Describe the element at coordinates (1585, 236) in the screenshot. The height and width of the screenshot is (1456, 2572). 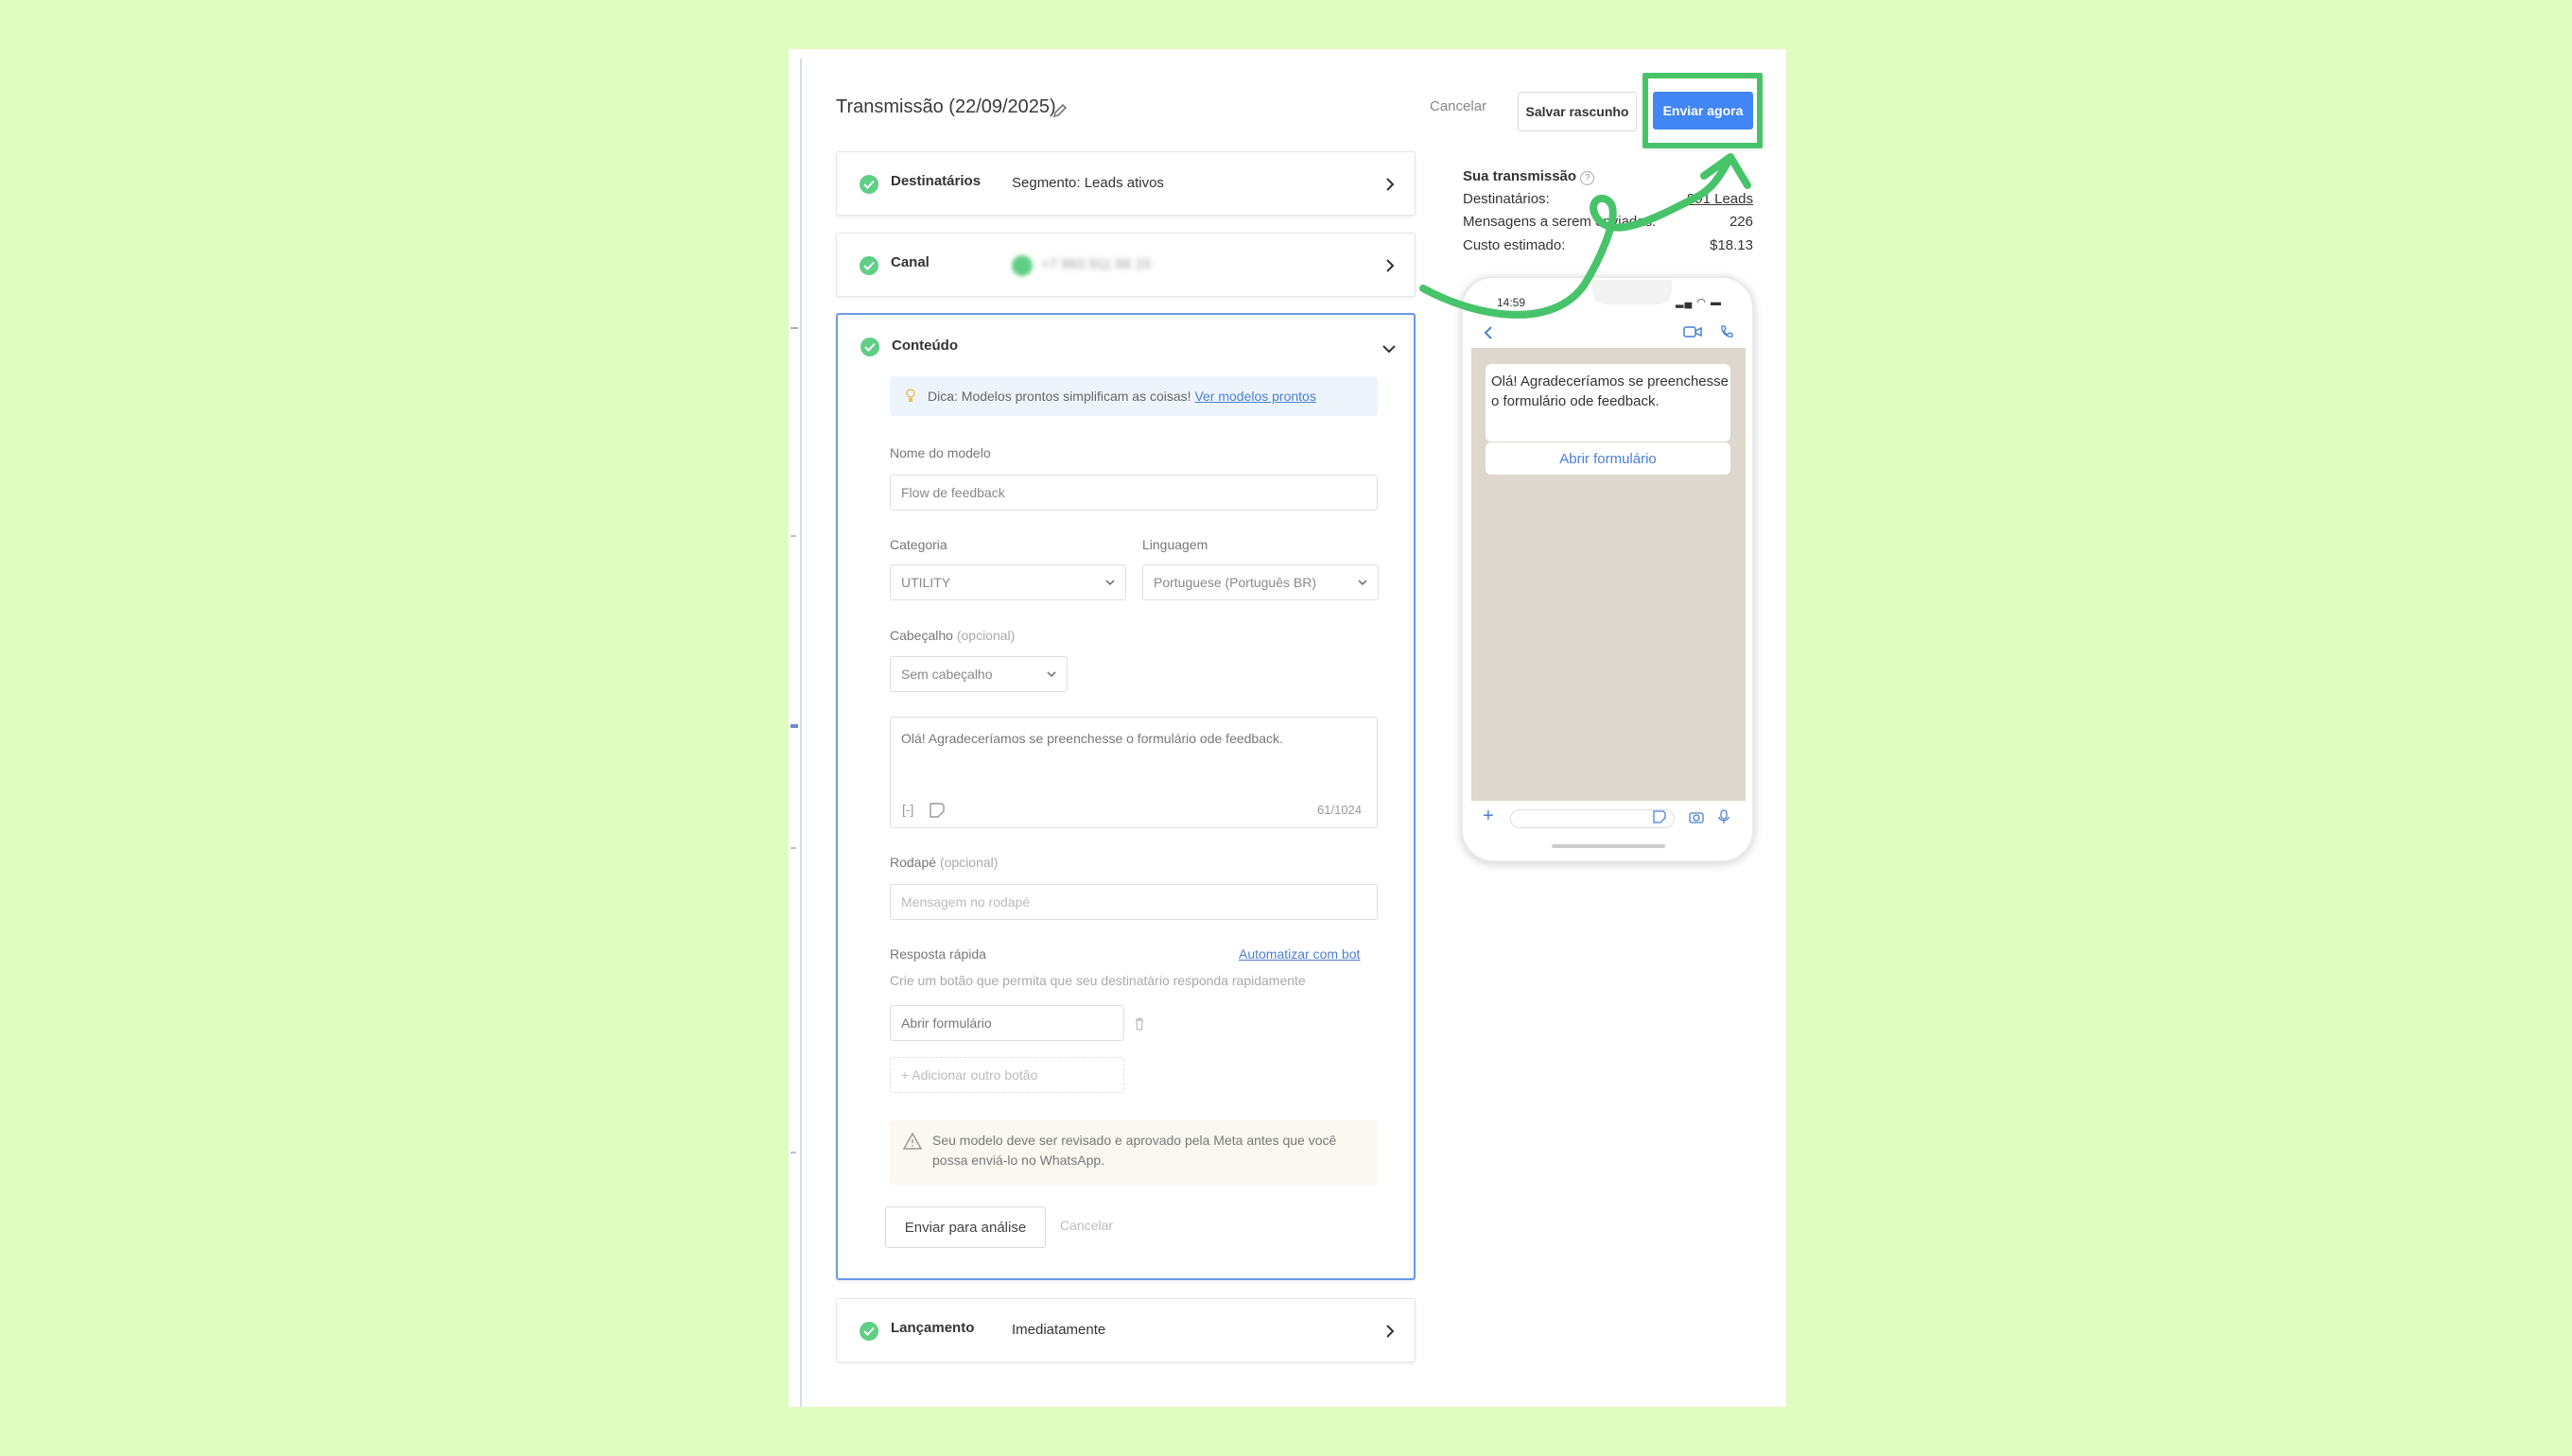
I see `annotation-arrow-icon` at that location.